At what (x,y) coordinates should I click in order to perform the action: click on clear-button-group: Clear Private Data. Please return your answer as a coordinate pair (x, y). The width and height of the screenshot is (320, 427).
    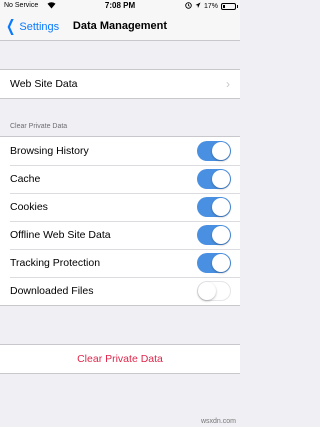
    Looking at the image, I should click on (120, 359).